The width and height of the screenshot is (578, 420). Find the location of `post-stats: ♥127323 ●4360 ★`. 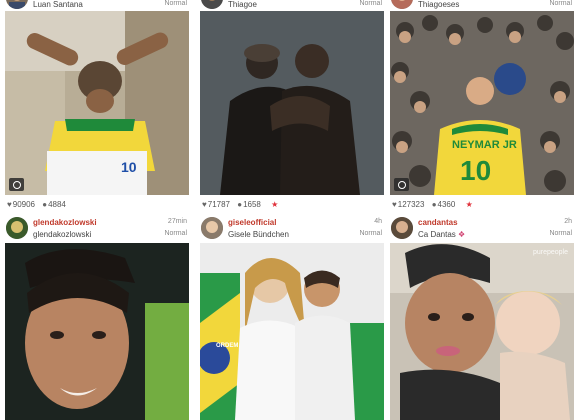

post-stats: ♥127323 ●4360 ★ is located at coordinates (432, 204).